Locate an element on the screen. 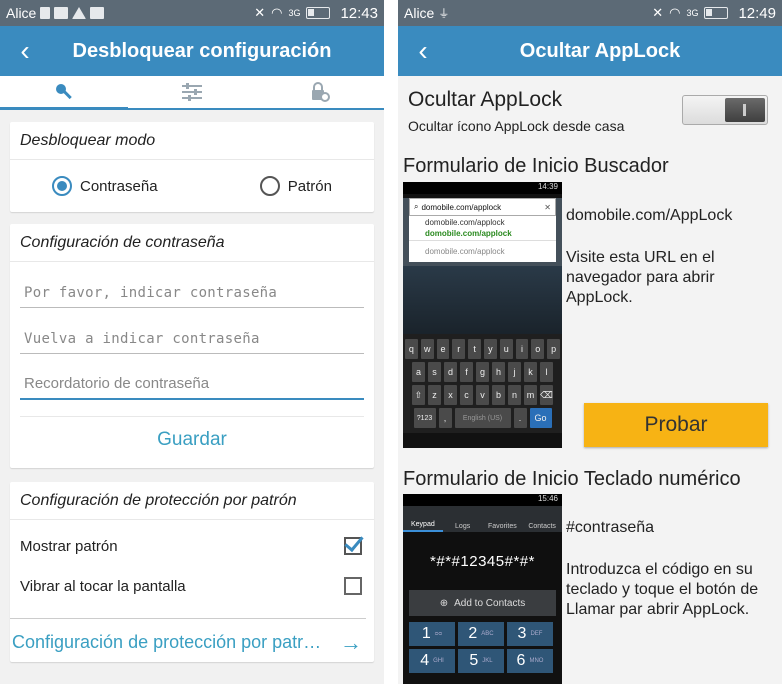 This screenshot has width=782, height=684. shot-dial-letters: ᴑᴑ is located at coordinates (438, 634).